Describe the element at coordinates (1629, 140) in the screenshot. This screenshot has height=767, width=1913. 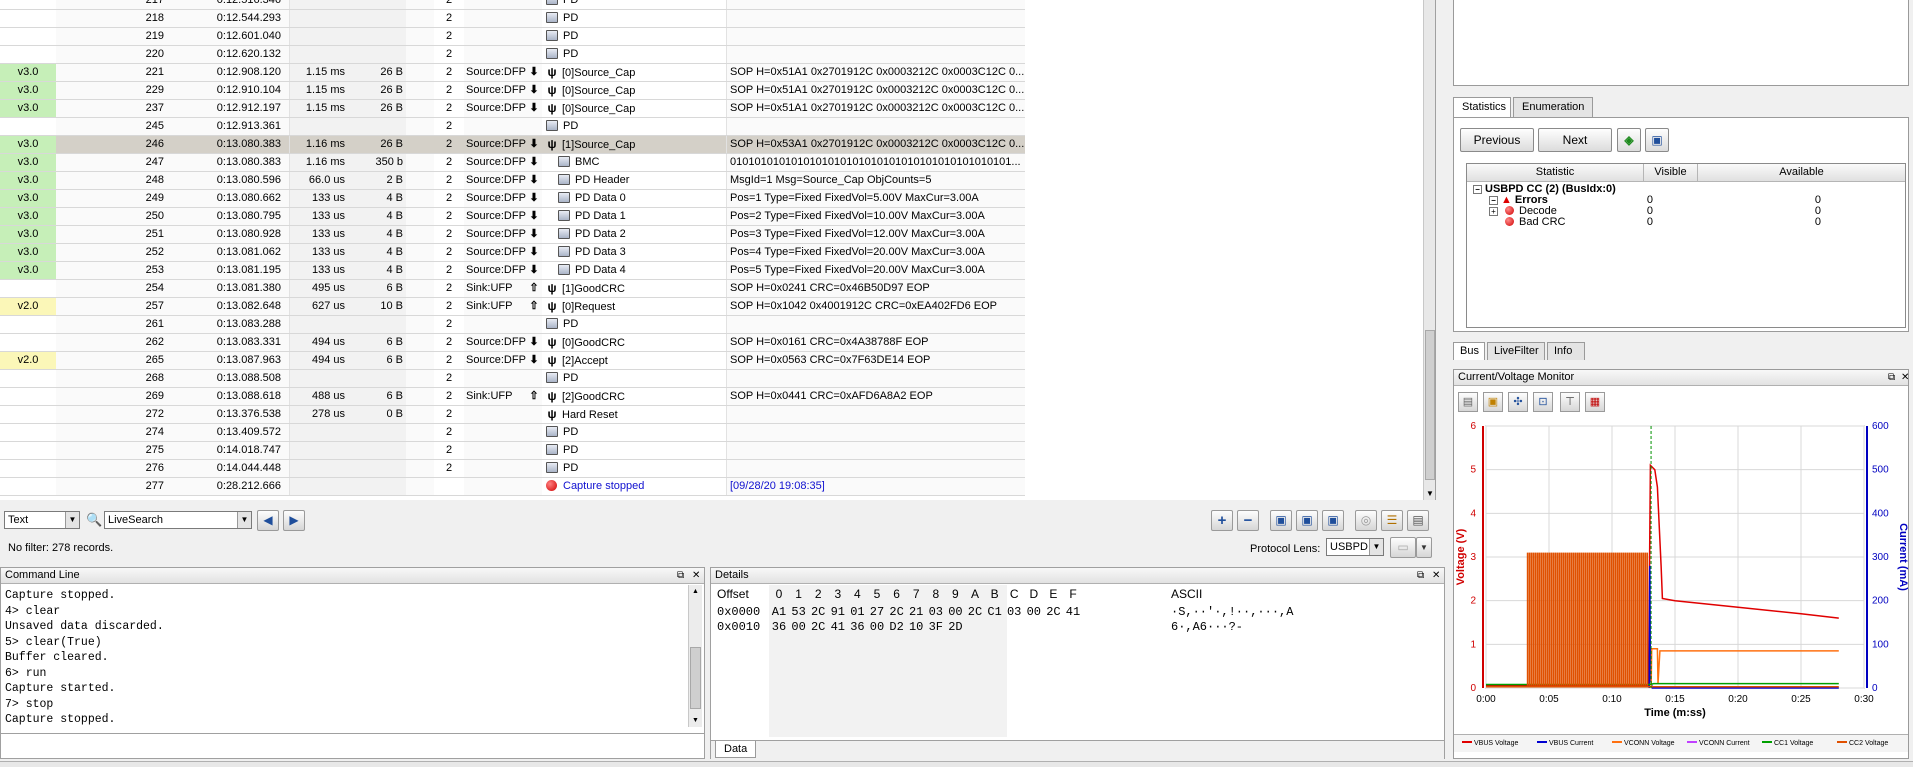
I see `refresh-button: ◈` at that location.